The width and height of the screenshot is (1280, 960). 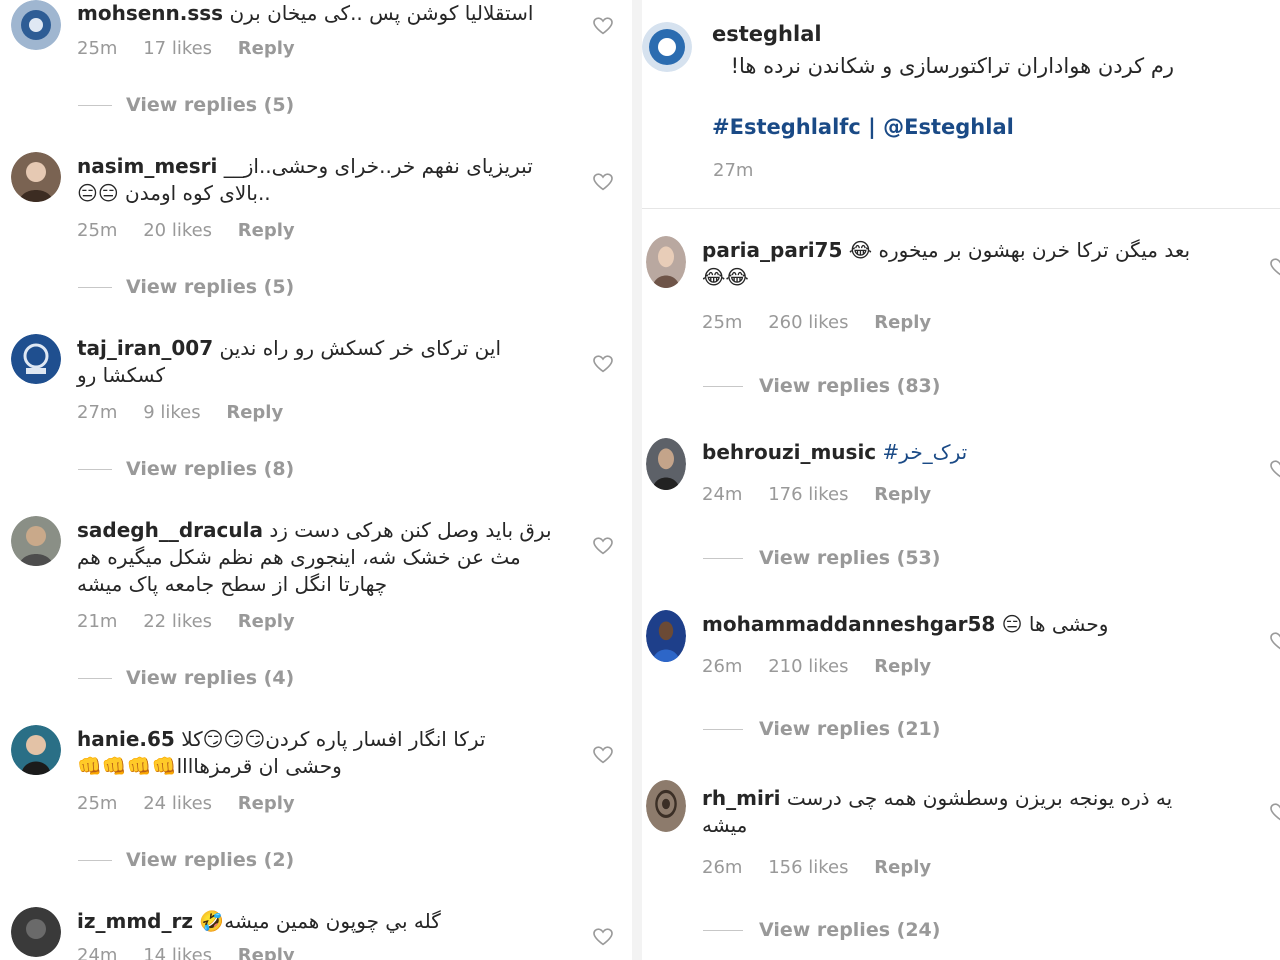 I want to click on comment-username: nasim_mesri, so click(x=147, y=166).